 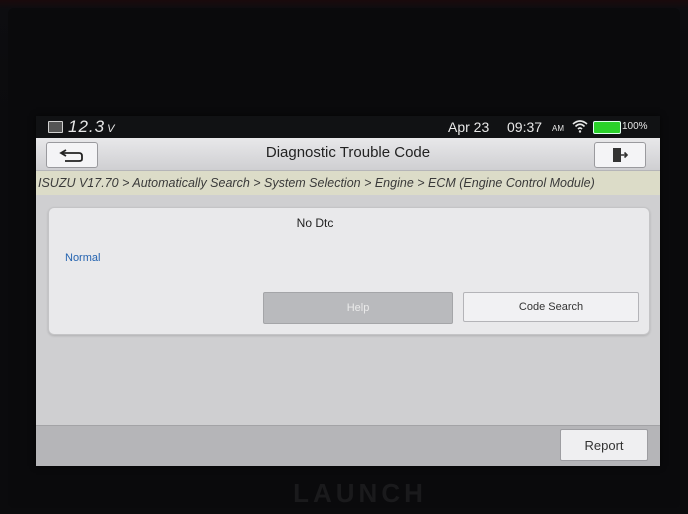 I want to click on status-date: Apr 23, so click(x=469, y=127).